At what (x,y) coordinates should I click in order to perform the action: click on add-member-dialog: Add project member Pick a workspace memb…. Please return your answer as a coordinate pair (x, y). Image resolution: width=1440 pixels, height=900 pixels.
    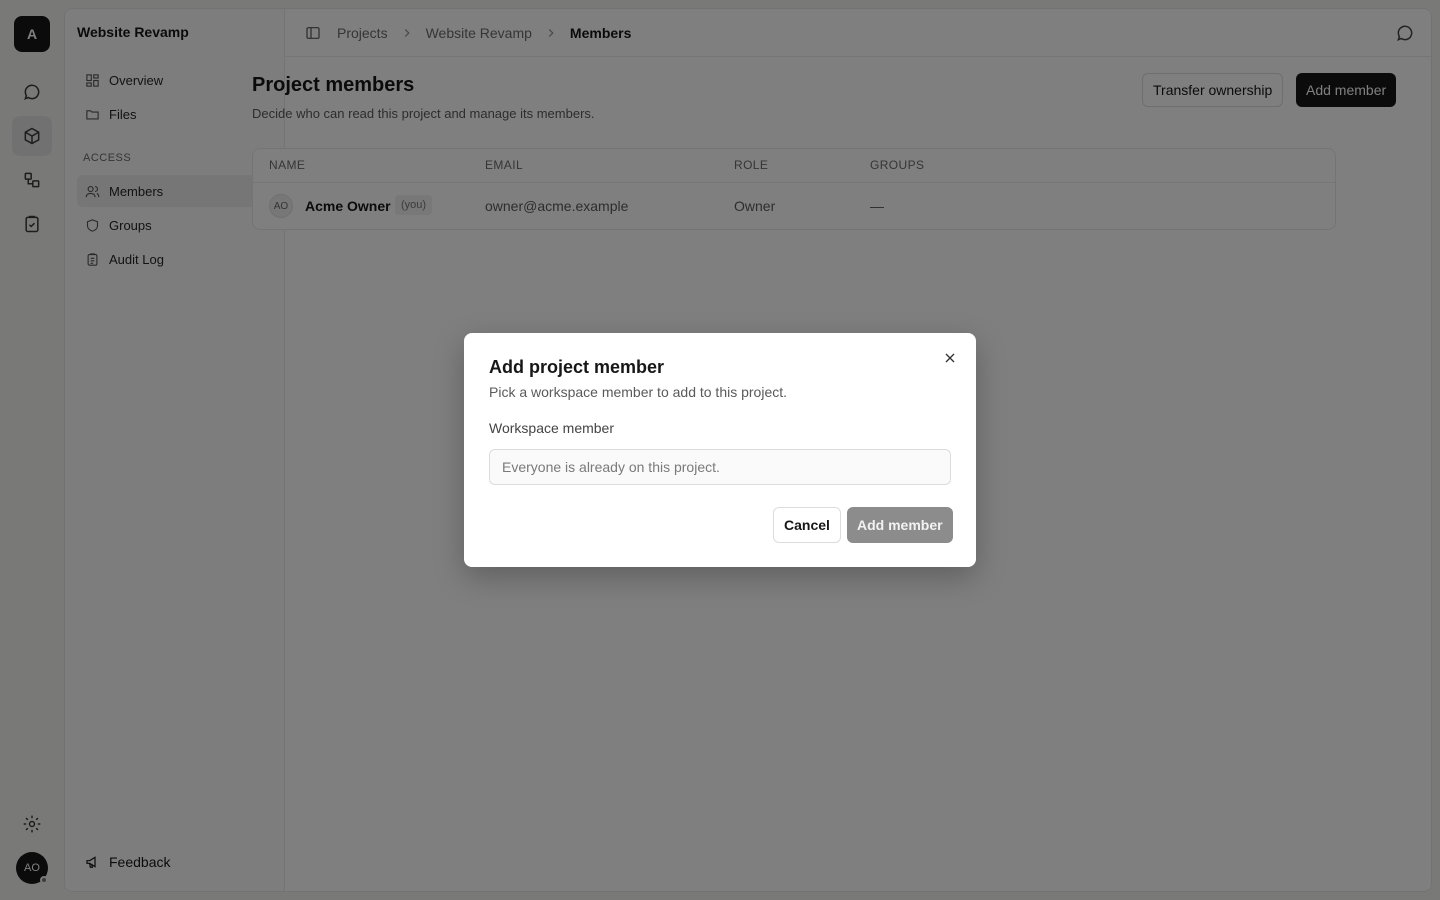
    Looking at the image, I should click on (720, 450).